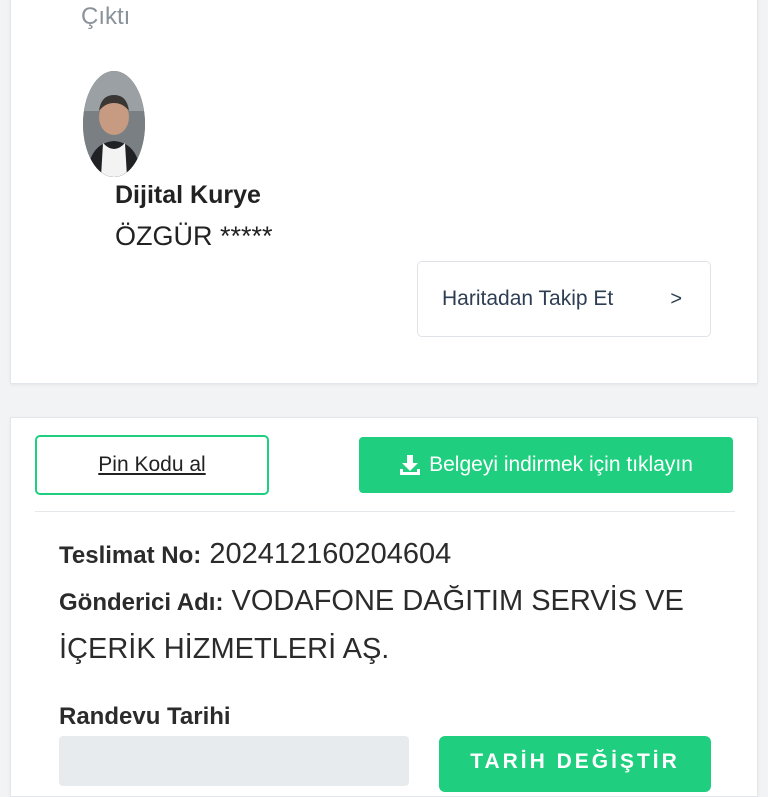  Describe the element at coordinates (106, 16) in the screenshot. I see `delivery-status: Çıktı` at that location.